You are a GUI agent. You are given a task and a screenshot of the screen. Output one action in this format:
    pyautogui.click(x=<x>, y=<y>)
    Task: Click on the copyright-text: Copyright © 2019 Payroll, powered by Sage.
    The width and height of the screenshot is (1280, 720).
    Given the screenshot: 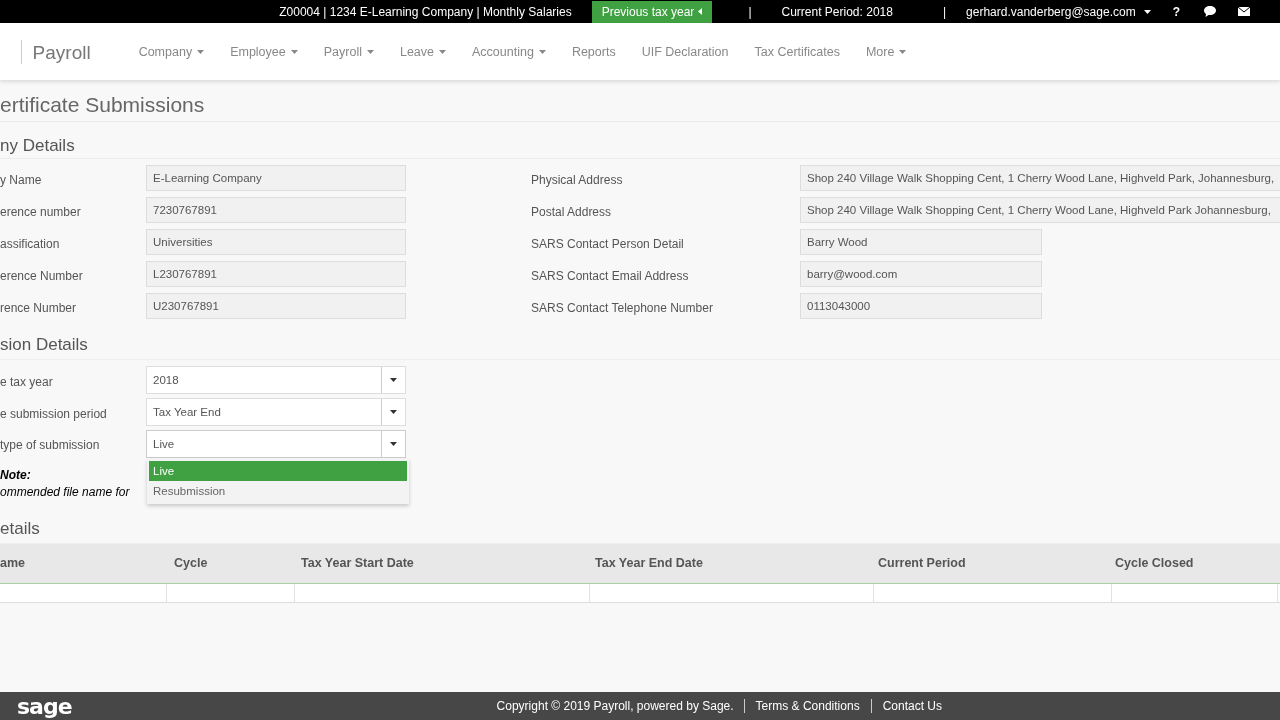 What is the action you would take?
    pyautogui.click(x=615, y=706)
    